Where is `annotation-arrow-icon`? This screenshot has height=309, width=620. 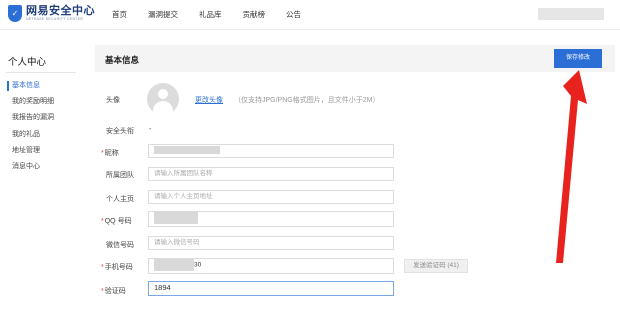 annotation-arrow-icon is located at coordinates (571, 166).